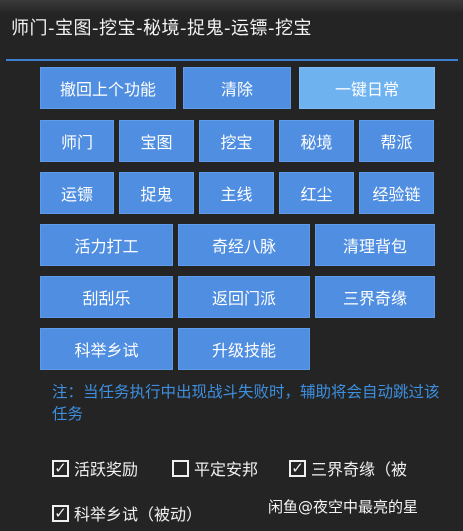  What do you see at coordinates (106, 469) in the screenshot?
I see `checkbox-label: 活跃奖励` at bounding box center [106, 469].